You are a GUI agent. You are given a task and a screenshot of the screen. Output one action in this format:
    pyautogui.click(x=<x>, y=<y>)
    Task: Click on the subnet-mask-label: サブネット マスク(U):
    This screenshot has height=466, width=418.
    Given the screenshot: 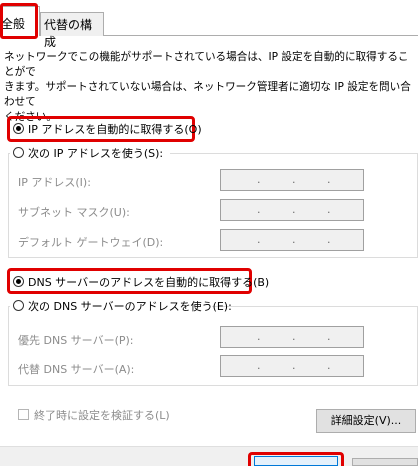 What is the action you would take?
    pyautogui.click(x=74, y=212)
    